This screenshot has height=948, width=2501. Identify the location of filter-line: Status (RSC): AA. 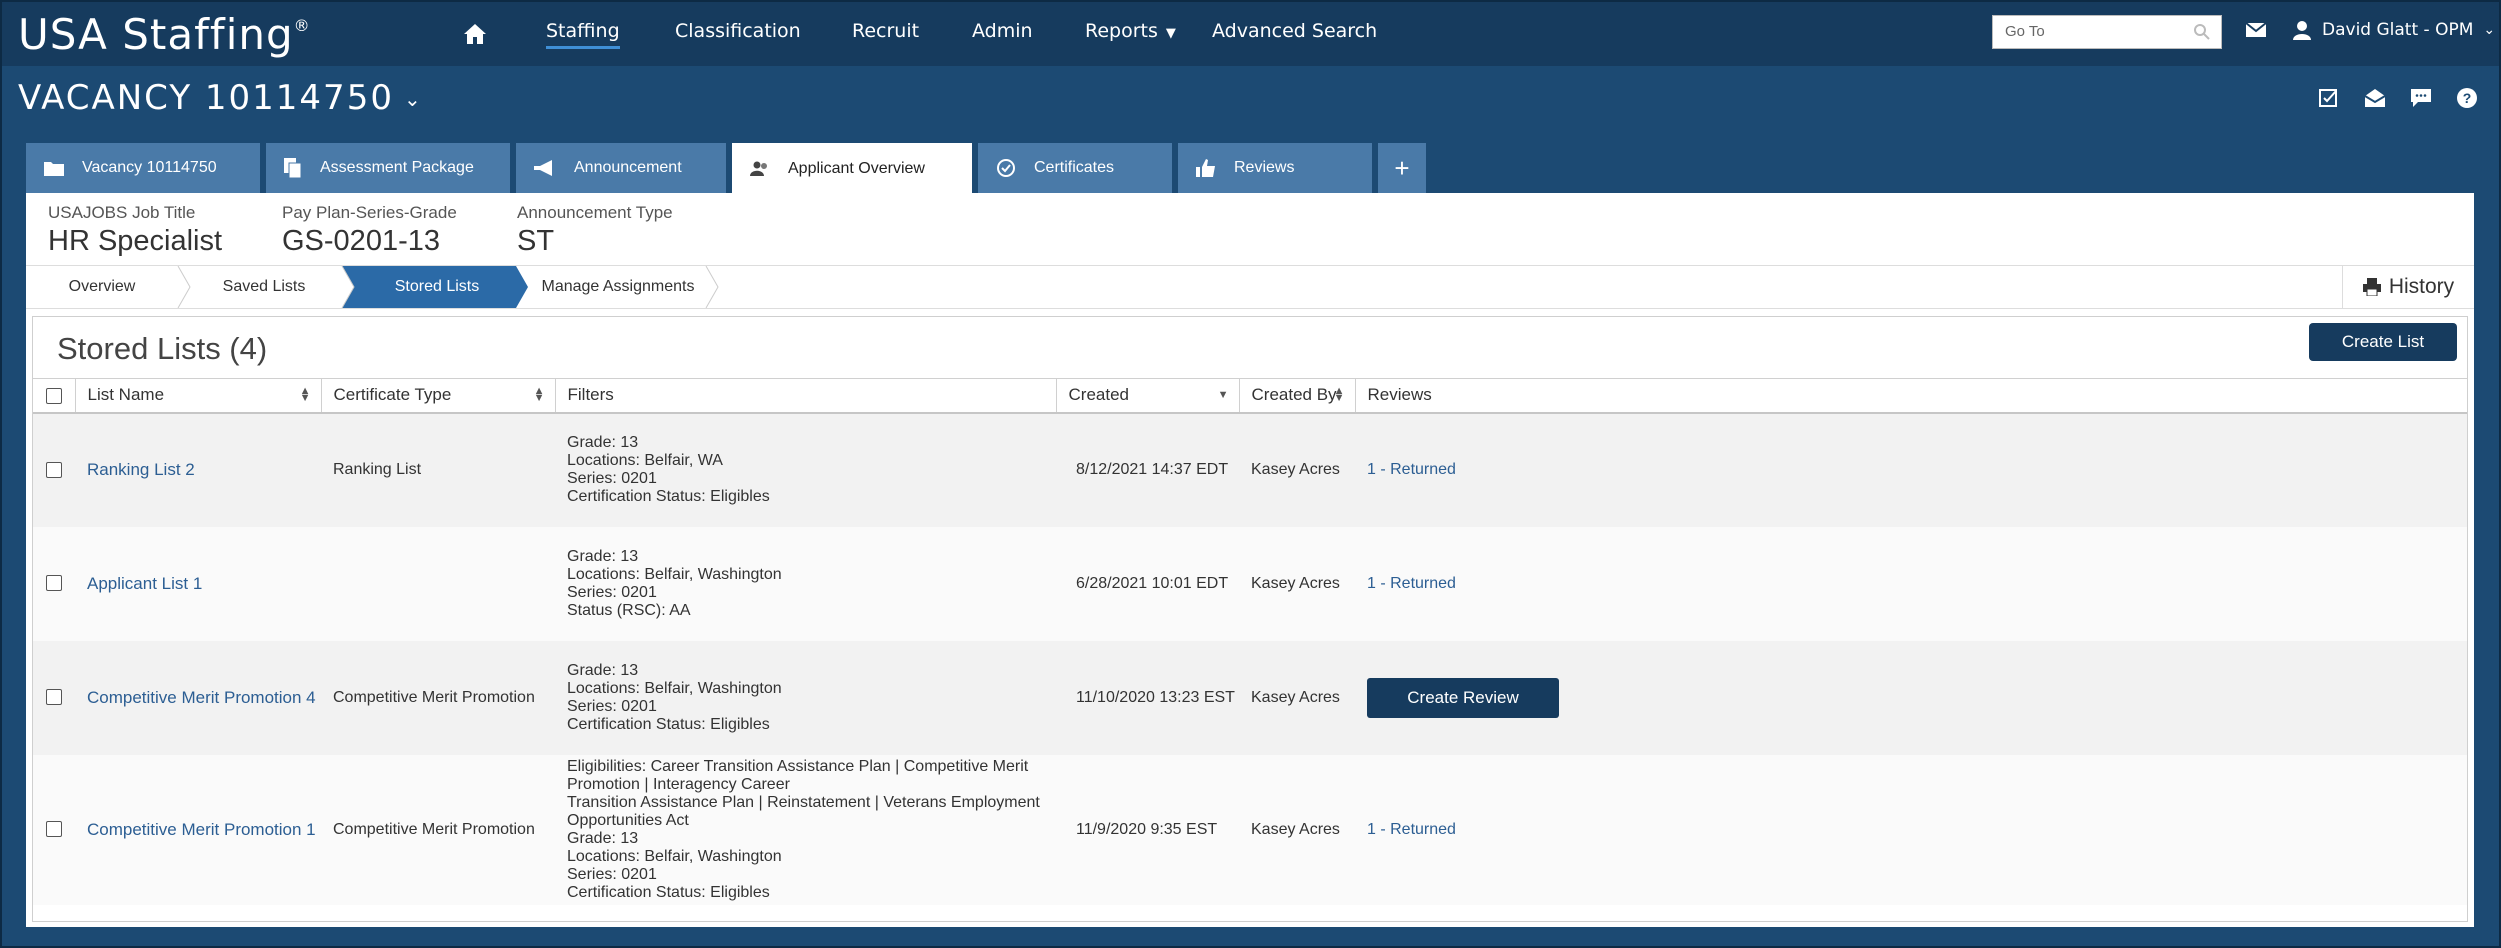
(629, 610).